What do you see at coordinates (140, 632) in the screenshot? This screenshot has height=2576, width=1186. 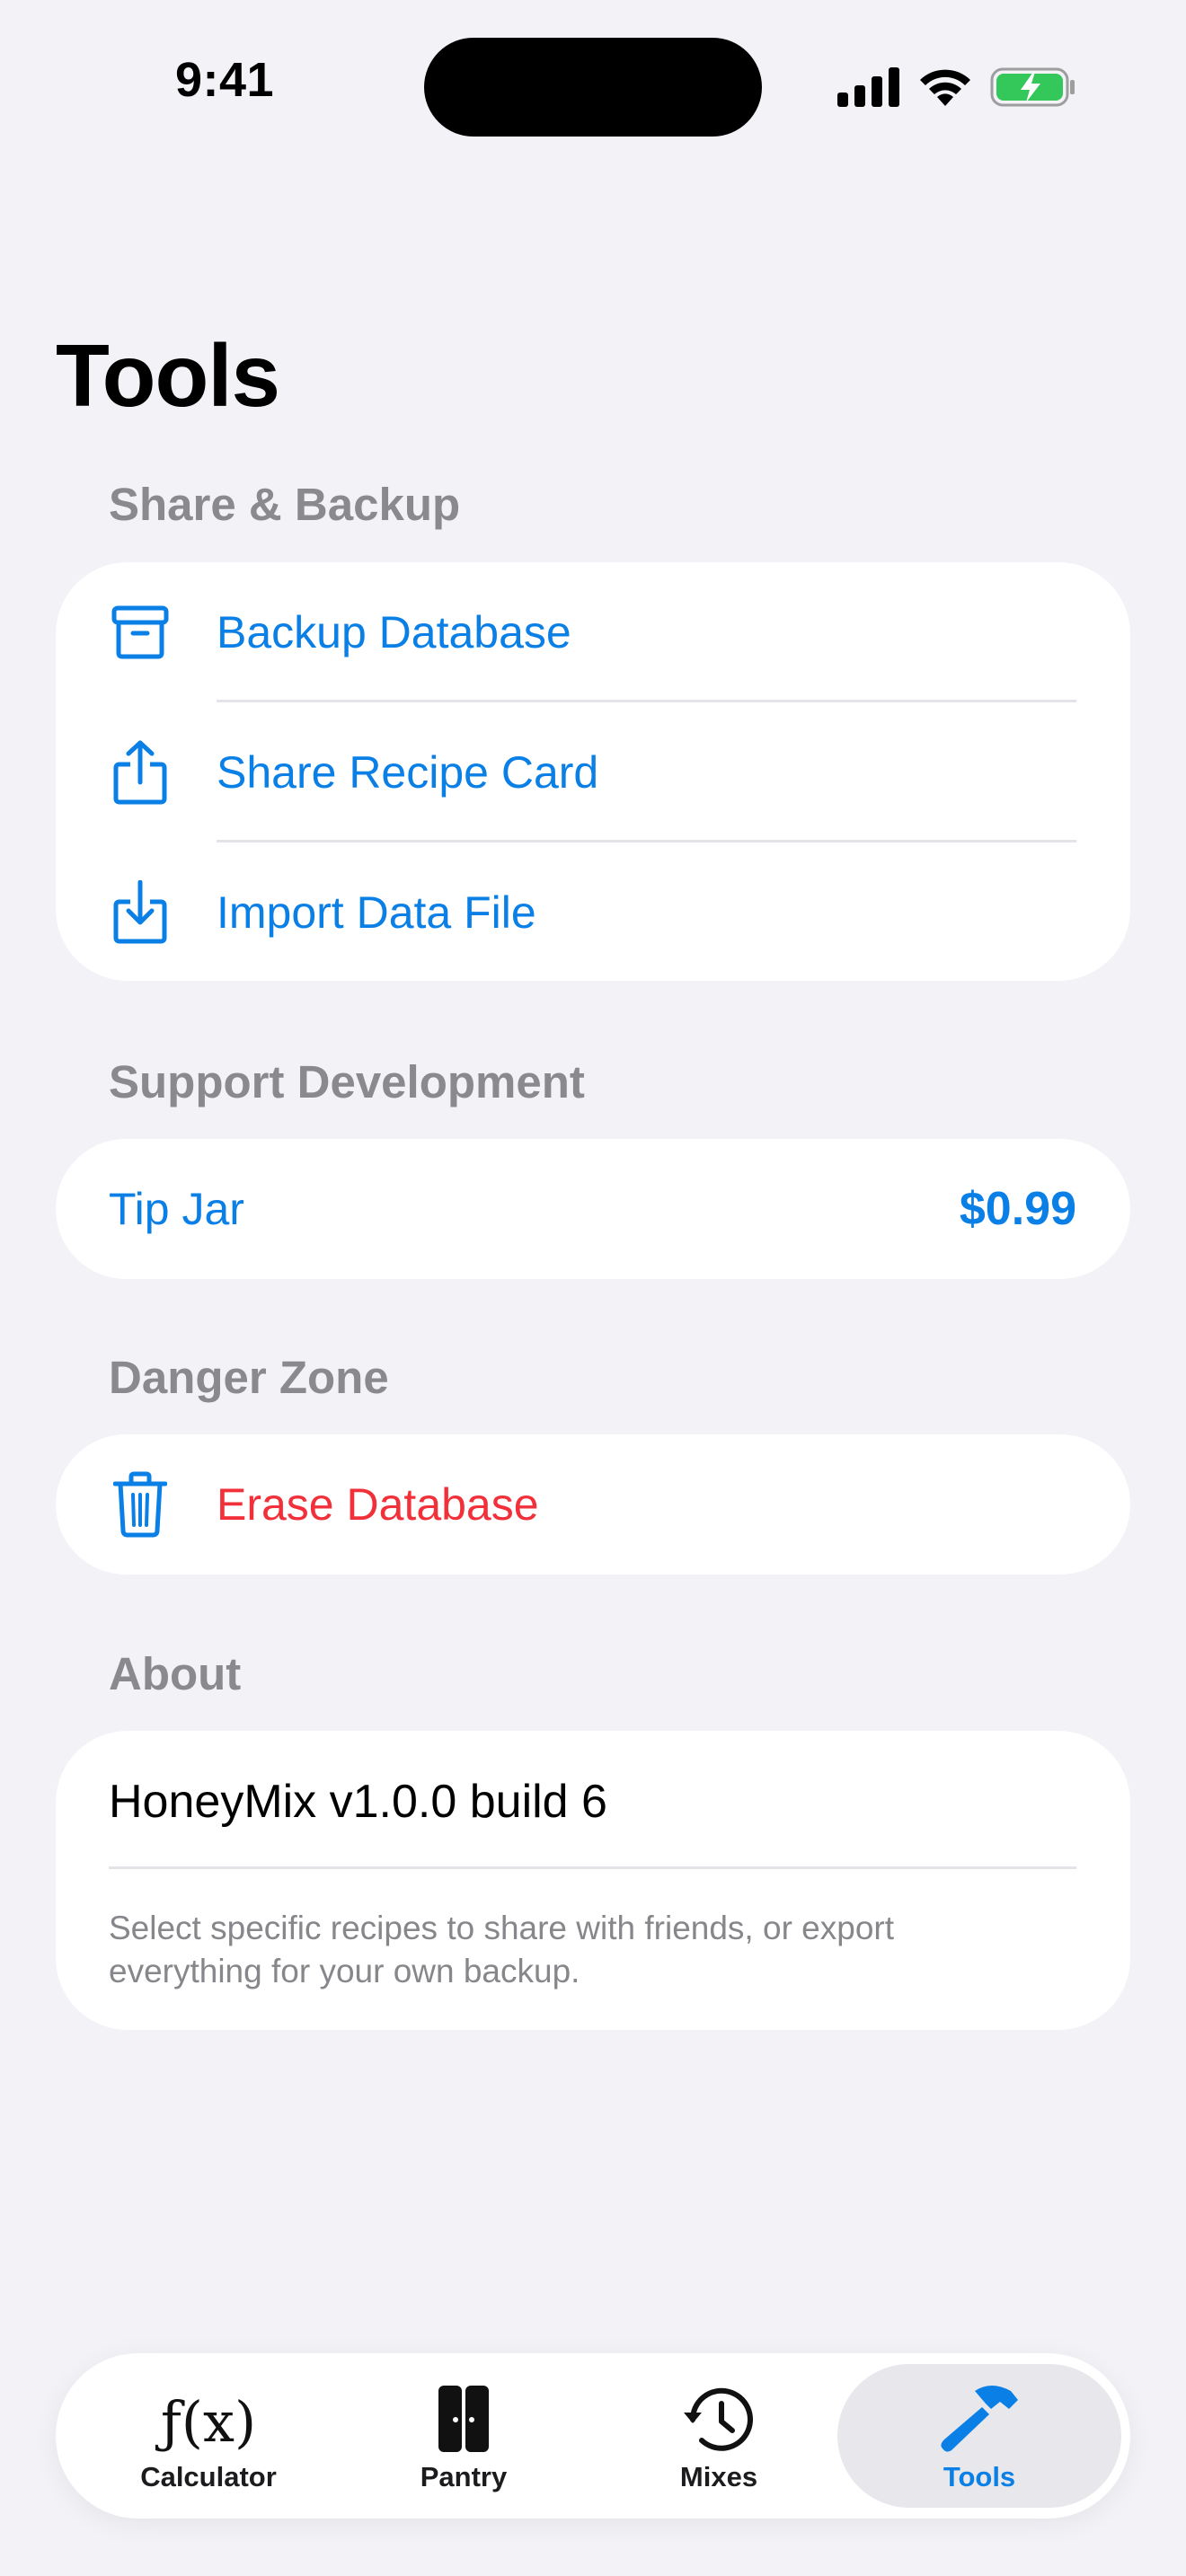 I see `archive-box-icon` at bounding box center [140, 632].